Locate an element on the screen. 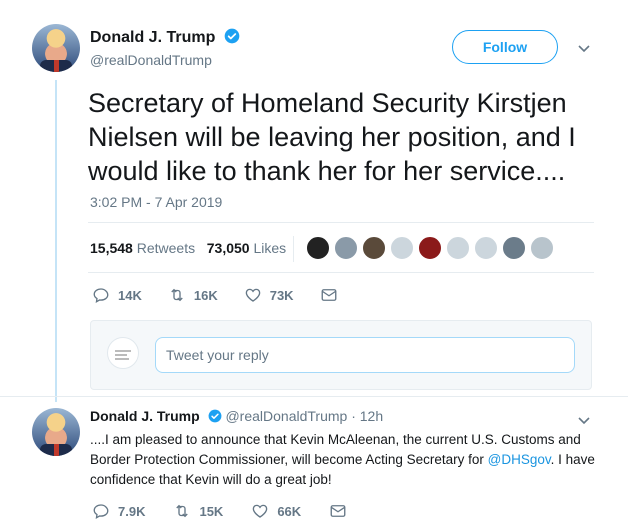 The image size is (628, 531). retweet-action: 16K is located at coordinates (193, 295).